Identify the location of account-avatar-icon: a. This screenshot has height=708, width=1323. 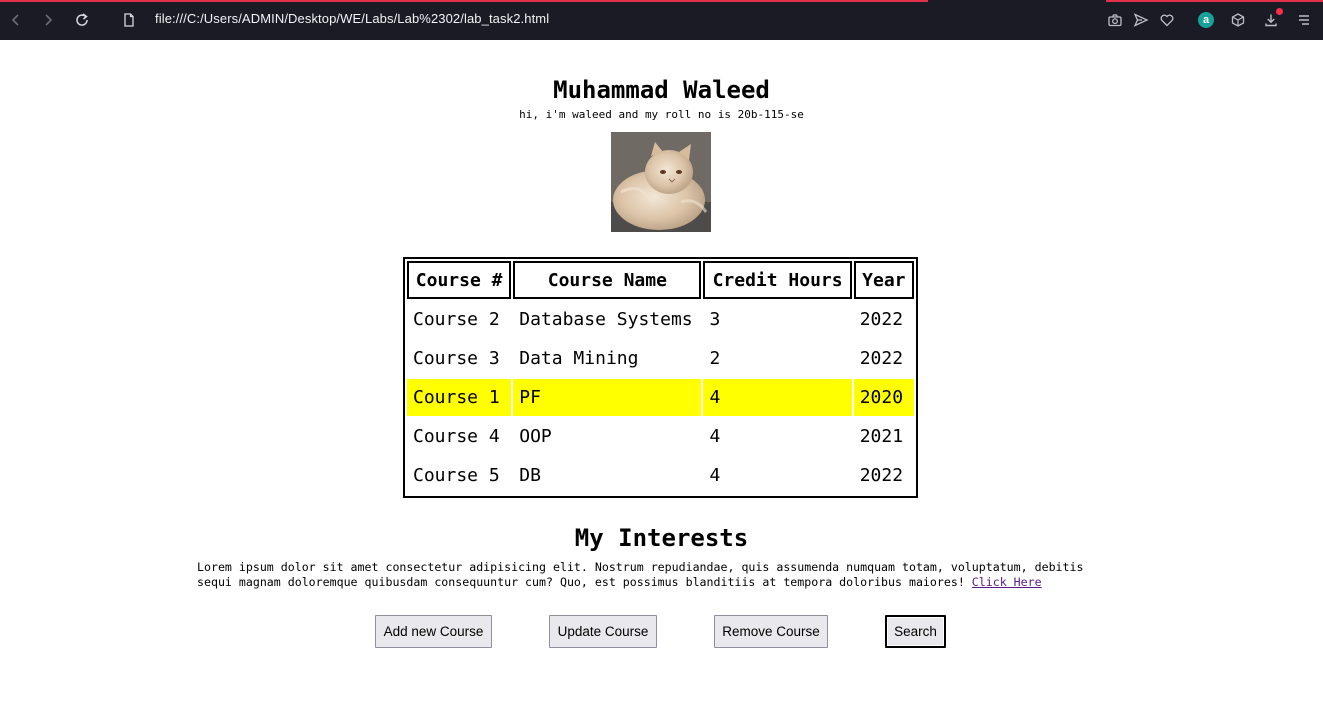
(1206, 20).